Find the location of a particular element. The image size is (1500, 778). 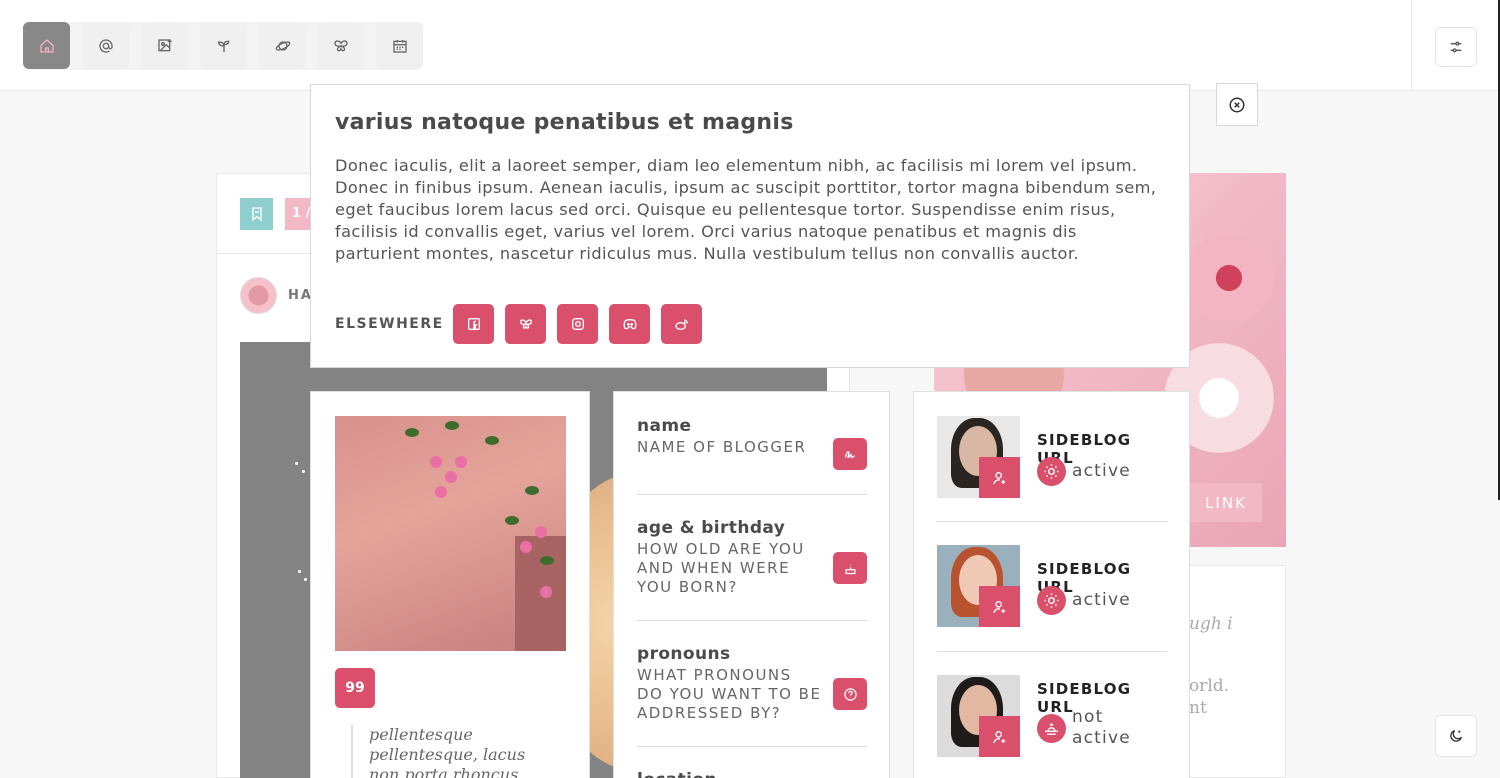

field-value: NAME OF BLOGGER is located at coordinates (722, 447).